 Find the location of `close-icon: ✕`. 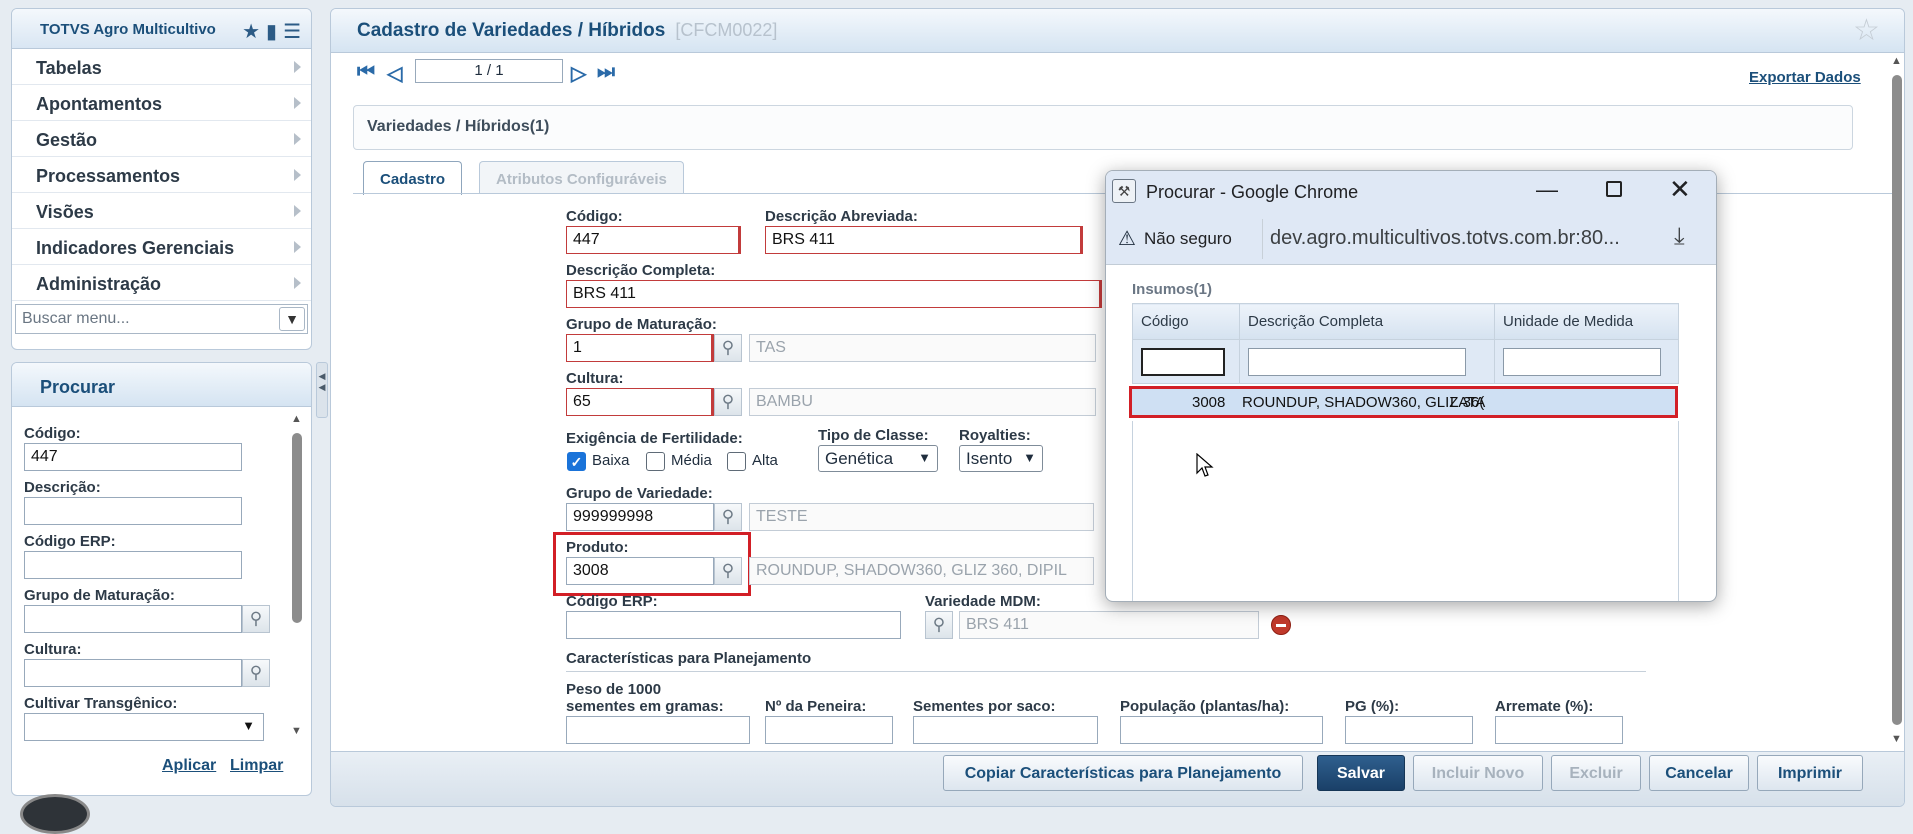

close-icon: ✕ is located at coordinates (1680, 189).